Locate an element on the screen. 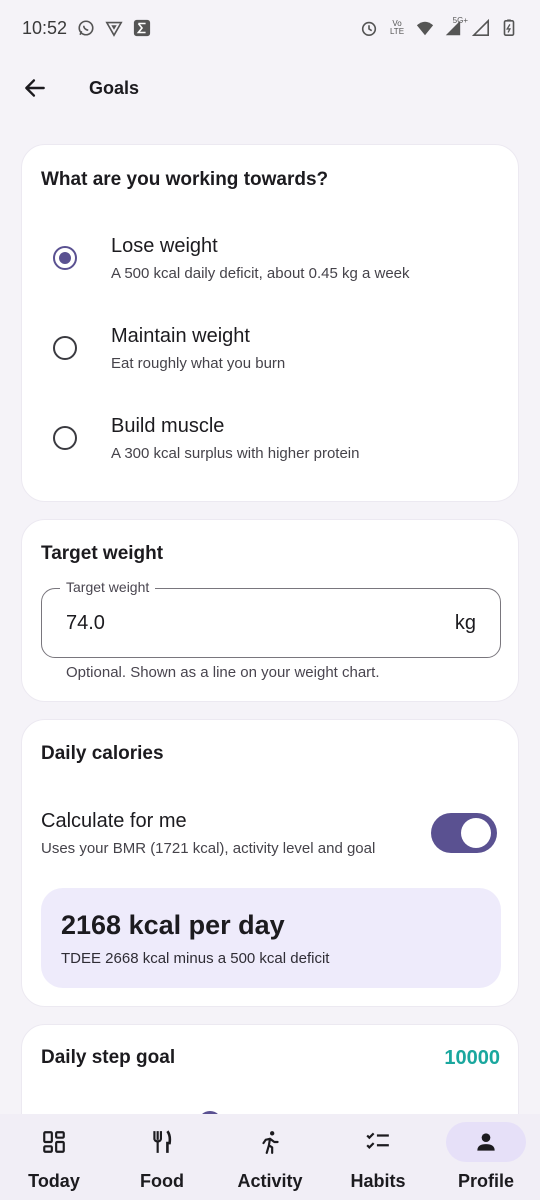 Image resolution: width=540 pixels, height=1200 pixels. restaurant-icon is located at coordinates (162, 1142).